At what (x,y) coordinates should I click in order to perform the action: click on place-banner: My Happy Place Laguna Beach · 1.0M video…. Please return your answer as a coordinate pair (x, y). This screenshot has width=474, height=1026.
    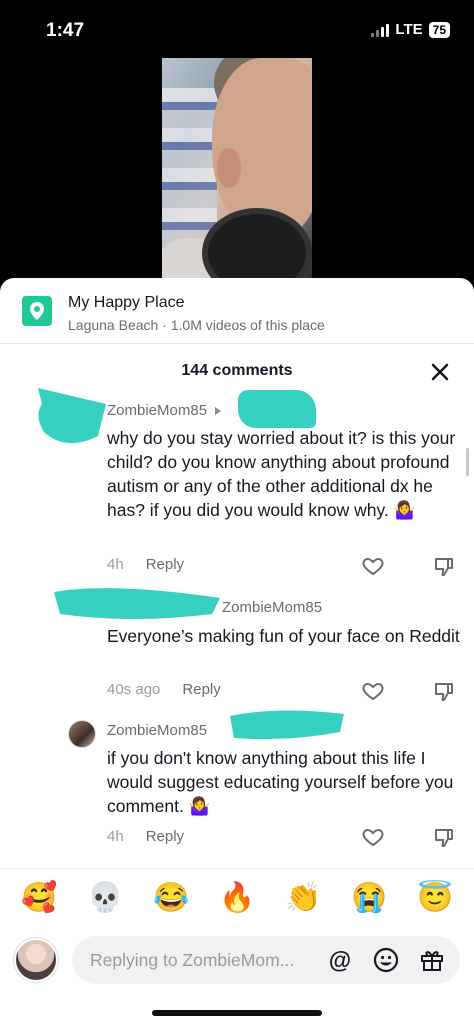
    Looking at the image, I should click on (237, 310).